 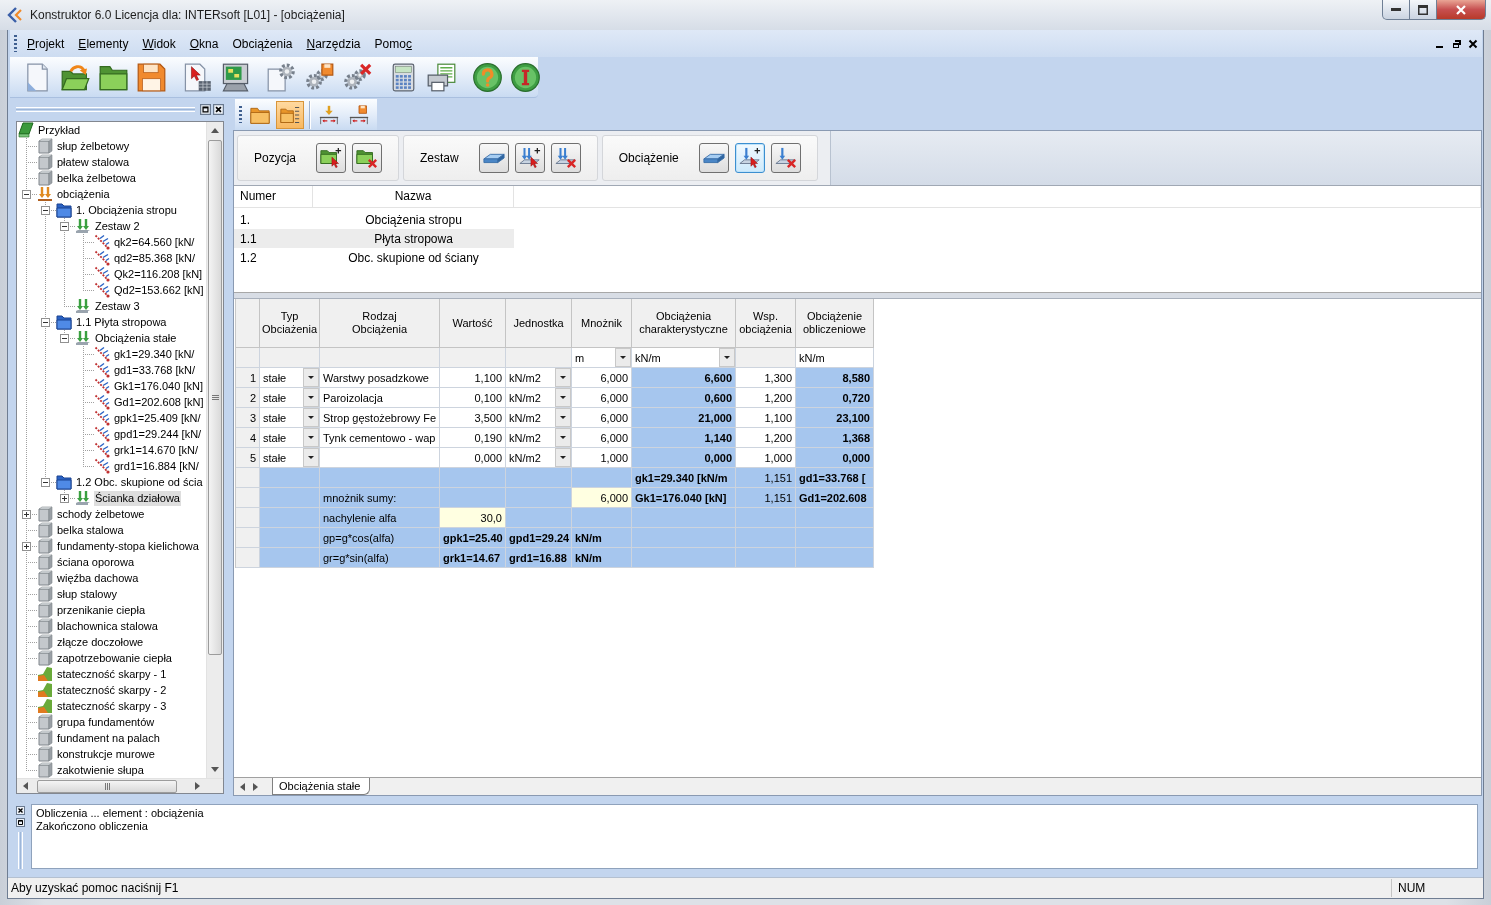 What do you see at coordinates (101, 514) in the screenshot?
I see `tree-item: schody żelbetowe` at bounding box center [101, 514].